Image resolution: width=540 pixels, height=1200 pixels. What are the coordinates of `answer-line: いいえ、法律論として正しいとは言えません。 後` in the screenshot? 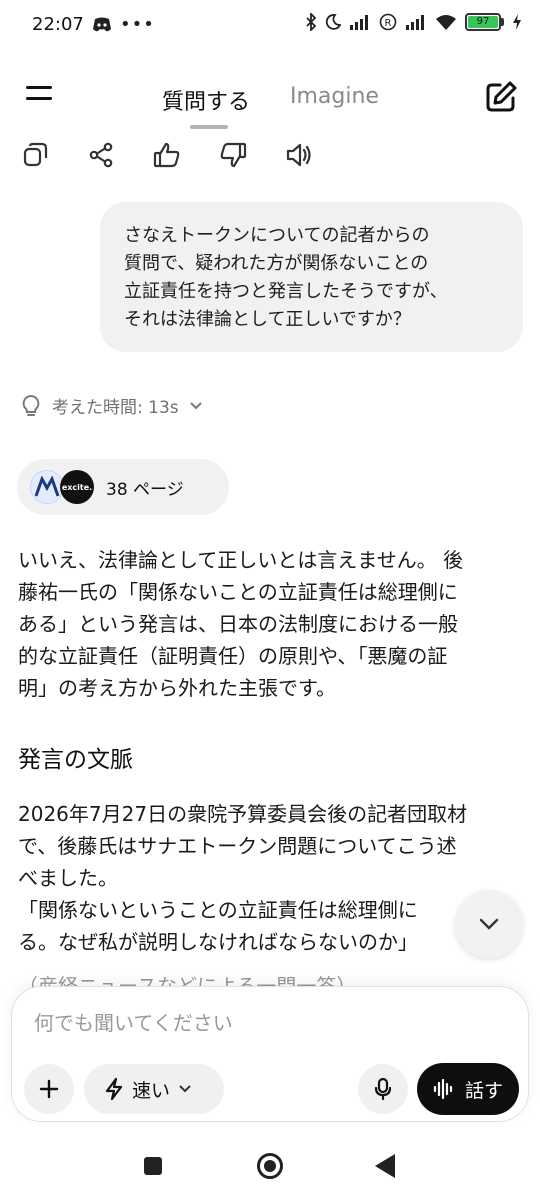 It's located at (241, 560).